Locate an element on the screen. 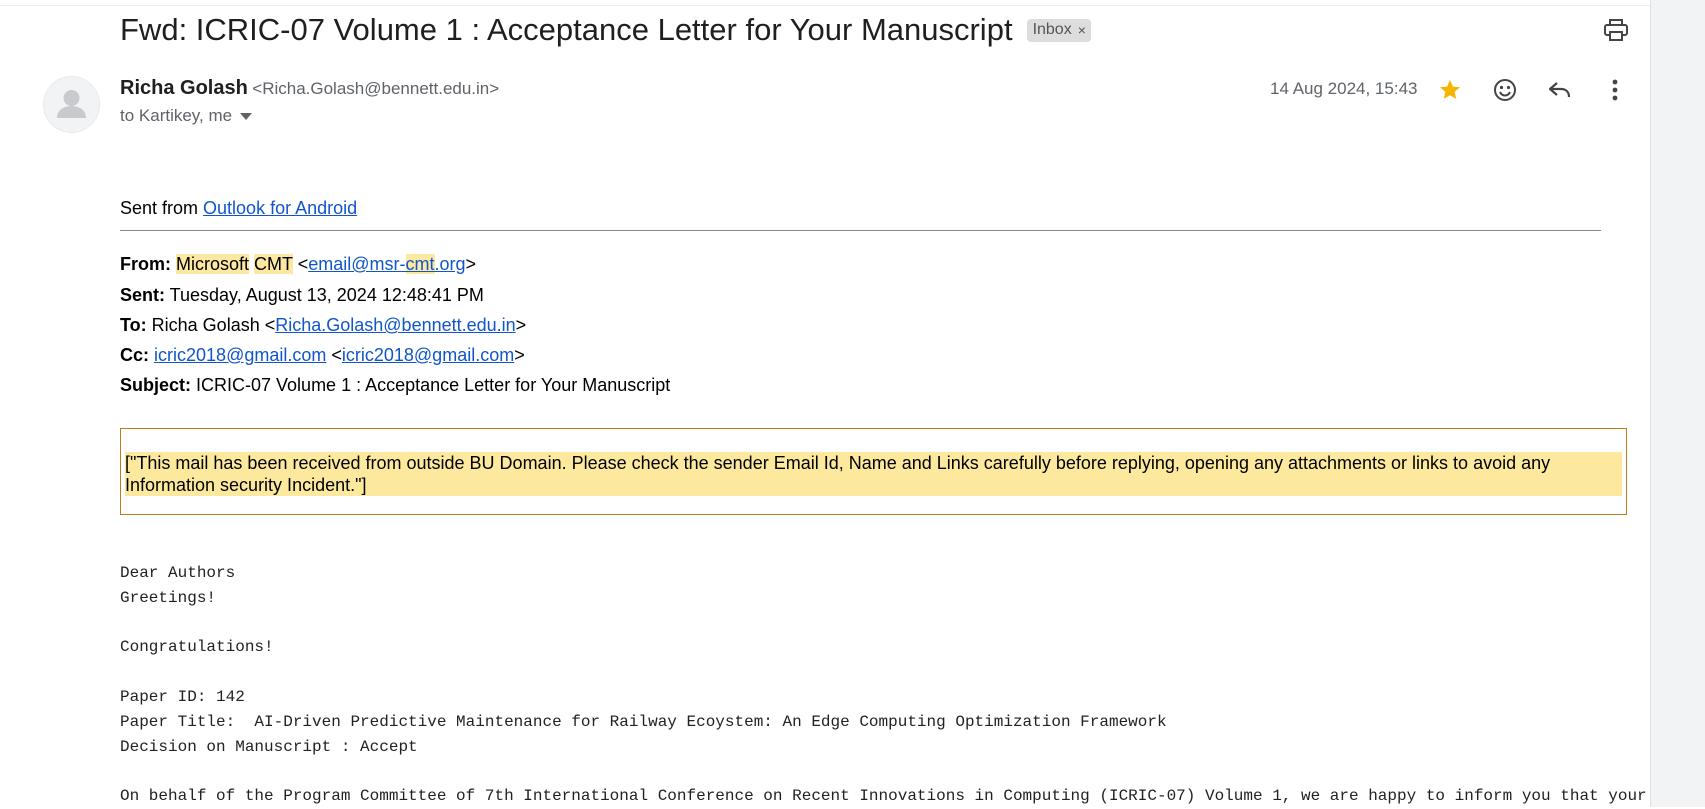 The image size is (1705, 809). to-name: Richa Golash < is located at coordinates (211, 325).